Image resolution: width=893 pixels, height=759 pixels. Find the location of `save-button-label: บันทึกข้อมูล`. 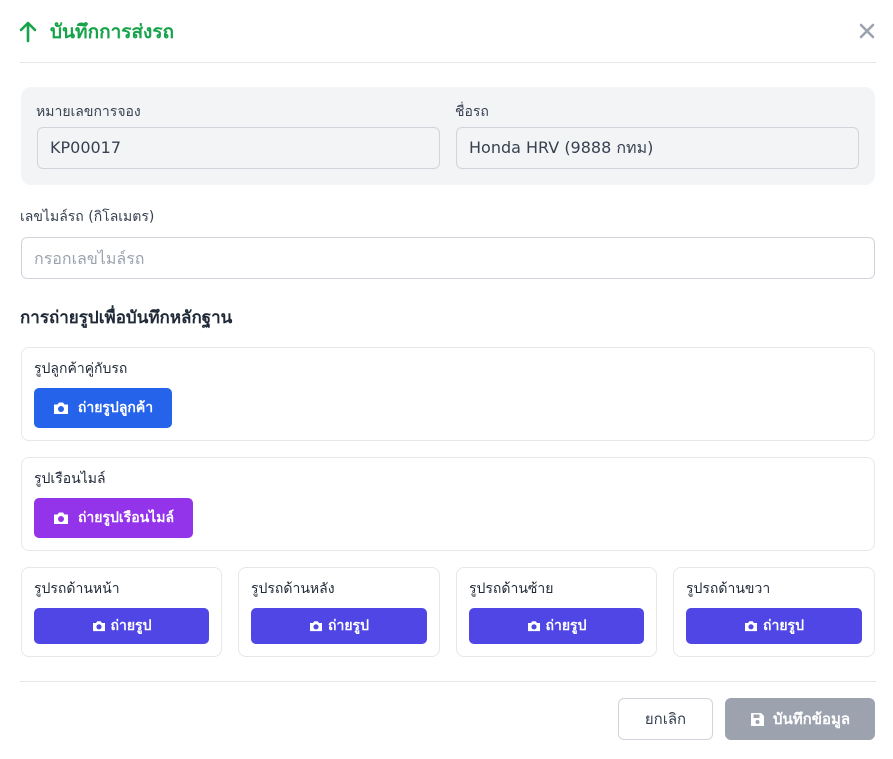

save-button-label: บันทึกข้อมูล is located at coordinates (811, 719).